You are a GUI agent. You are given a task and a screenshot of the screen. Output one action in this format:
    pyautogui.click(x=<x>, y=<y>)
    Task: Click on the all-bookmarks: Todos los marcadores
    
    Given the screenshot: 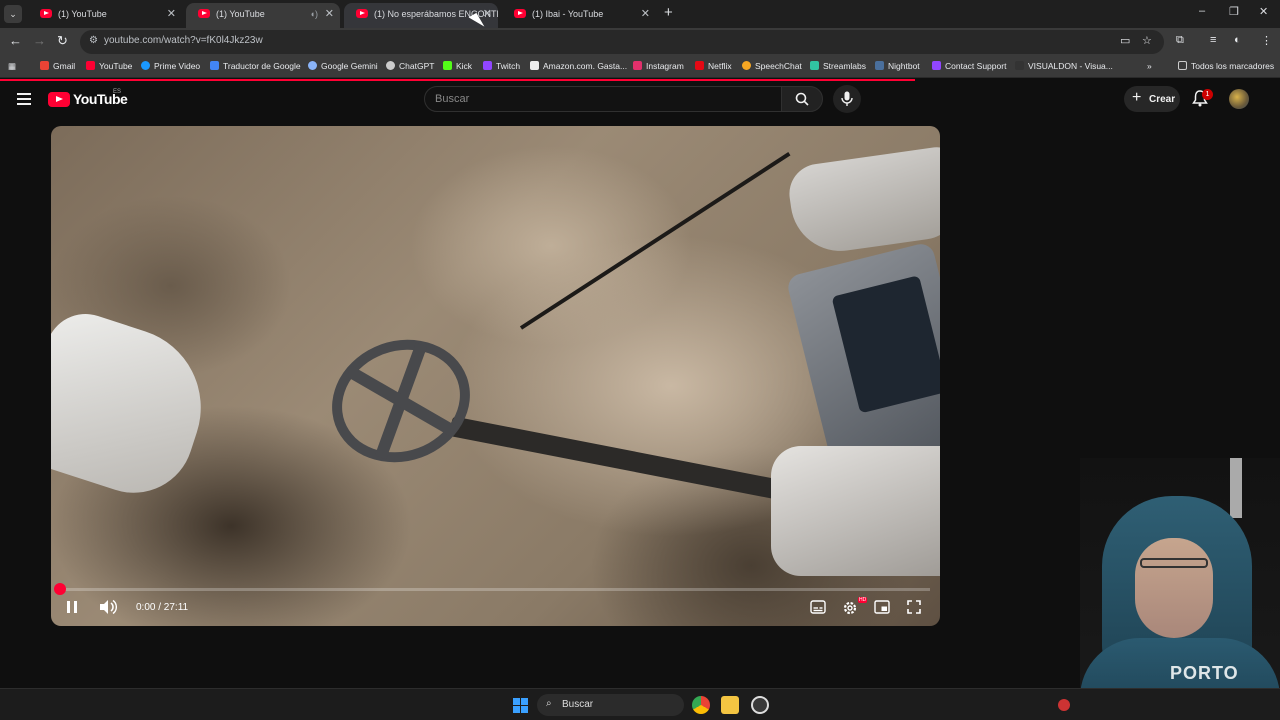 What is the action you would take?
    pyautogui.click(x=1226, y=66)
    